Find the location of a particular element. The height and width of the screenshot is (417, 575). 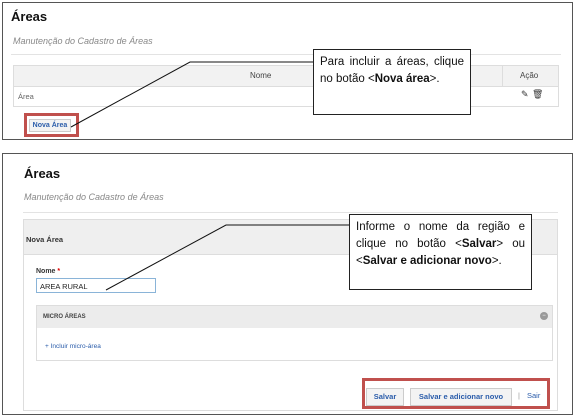

area-name-cell: Área is located at coordinates (26, 96).